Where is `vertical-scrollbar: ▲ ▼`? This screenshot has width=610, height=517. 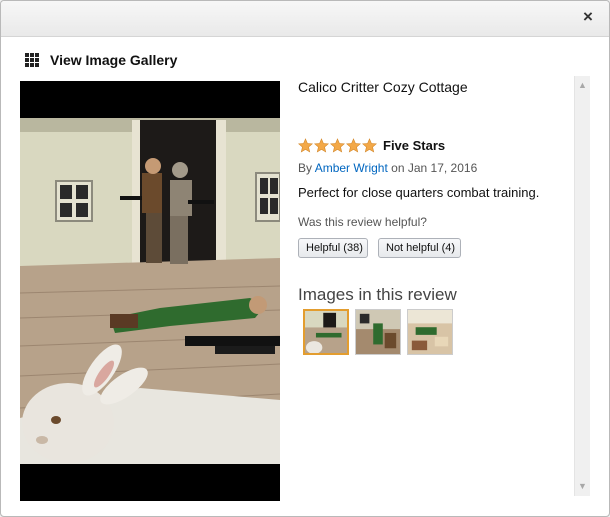
vertical-scrollbar: ▲ ▼ is located at coordinates (582, 286).